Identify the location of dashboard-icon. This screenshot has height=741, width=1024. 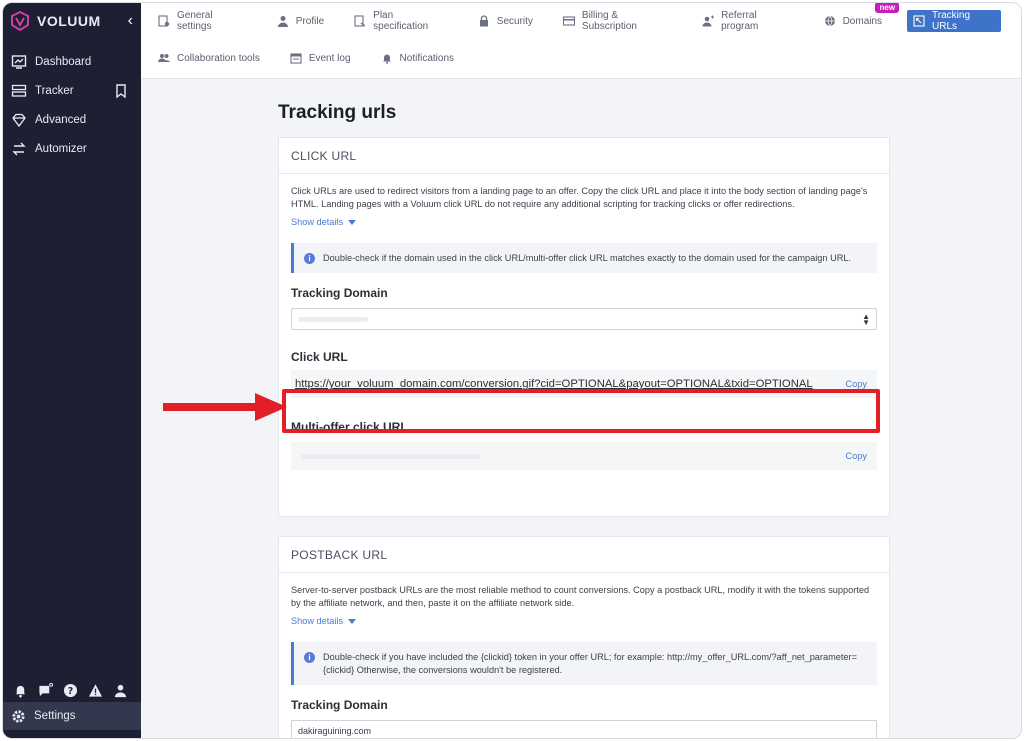
(19, 61).